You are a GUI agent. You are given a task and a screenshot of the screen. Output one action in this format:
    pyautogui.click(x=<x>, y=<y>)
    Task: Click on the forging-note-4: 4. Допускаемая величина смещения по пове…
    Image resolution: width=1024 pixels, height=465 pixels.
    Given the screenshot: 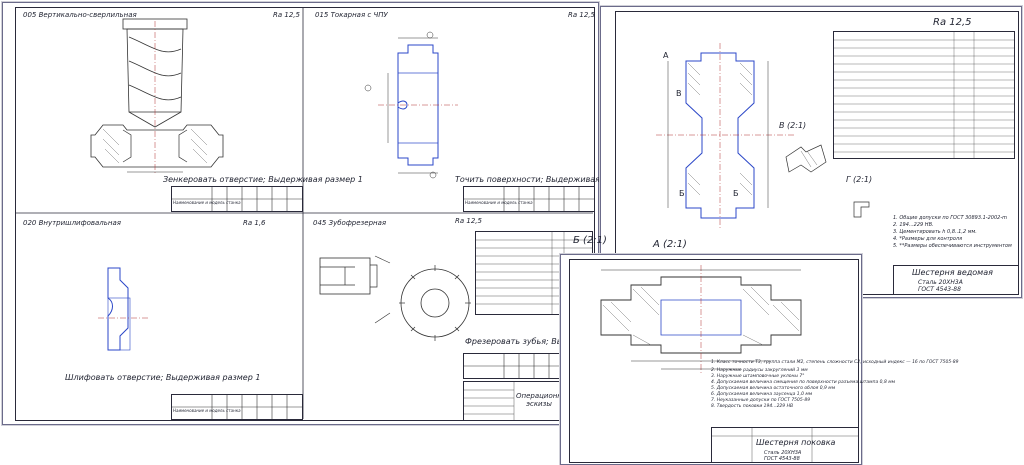 What is the action you would take?
    pyautogui.click(x=803, y=382)
    